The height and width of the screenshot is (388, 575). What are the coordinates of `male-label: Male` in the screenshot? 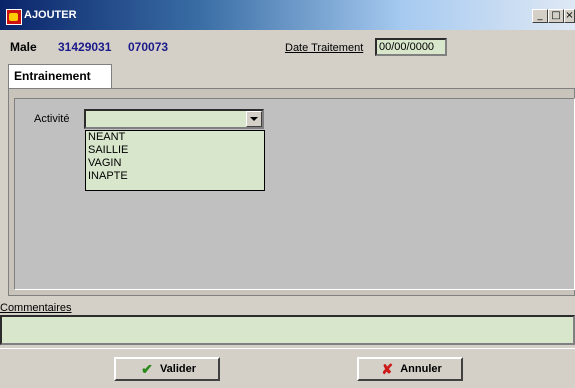 It's located at (23, 47).